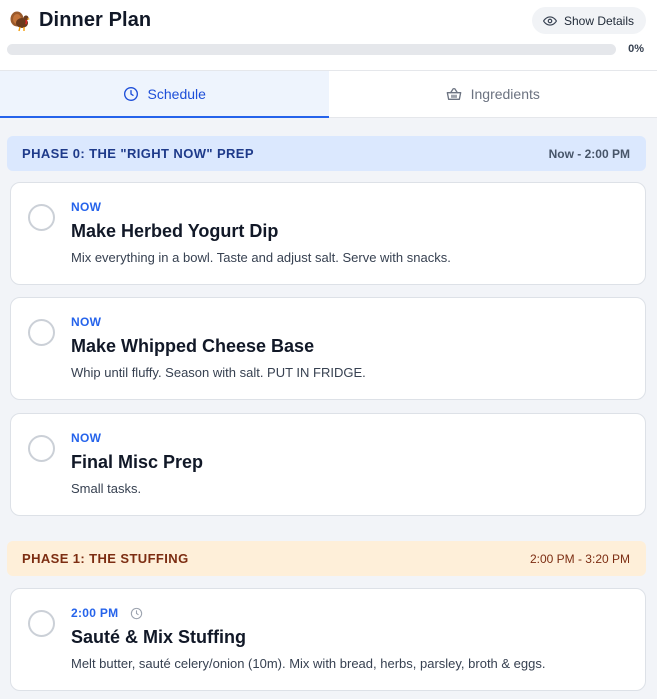 Image resolution: width=657 pixels, height=699 pixels. I want to click on page-title: Dinner Plan, so click(95, 20).